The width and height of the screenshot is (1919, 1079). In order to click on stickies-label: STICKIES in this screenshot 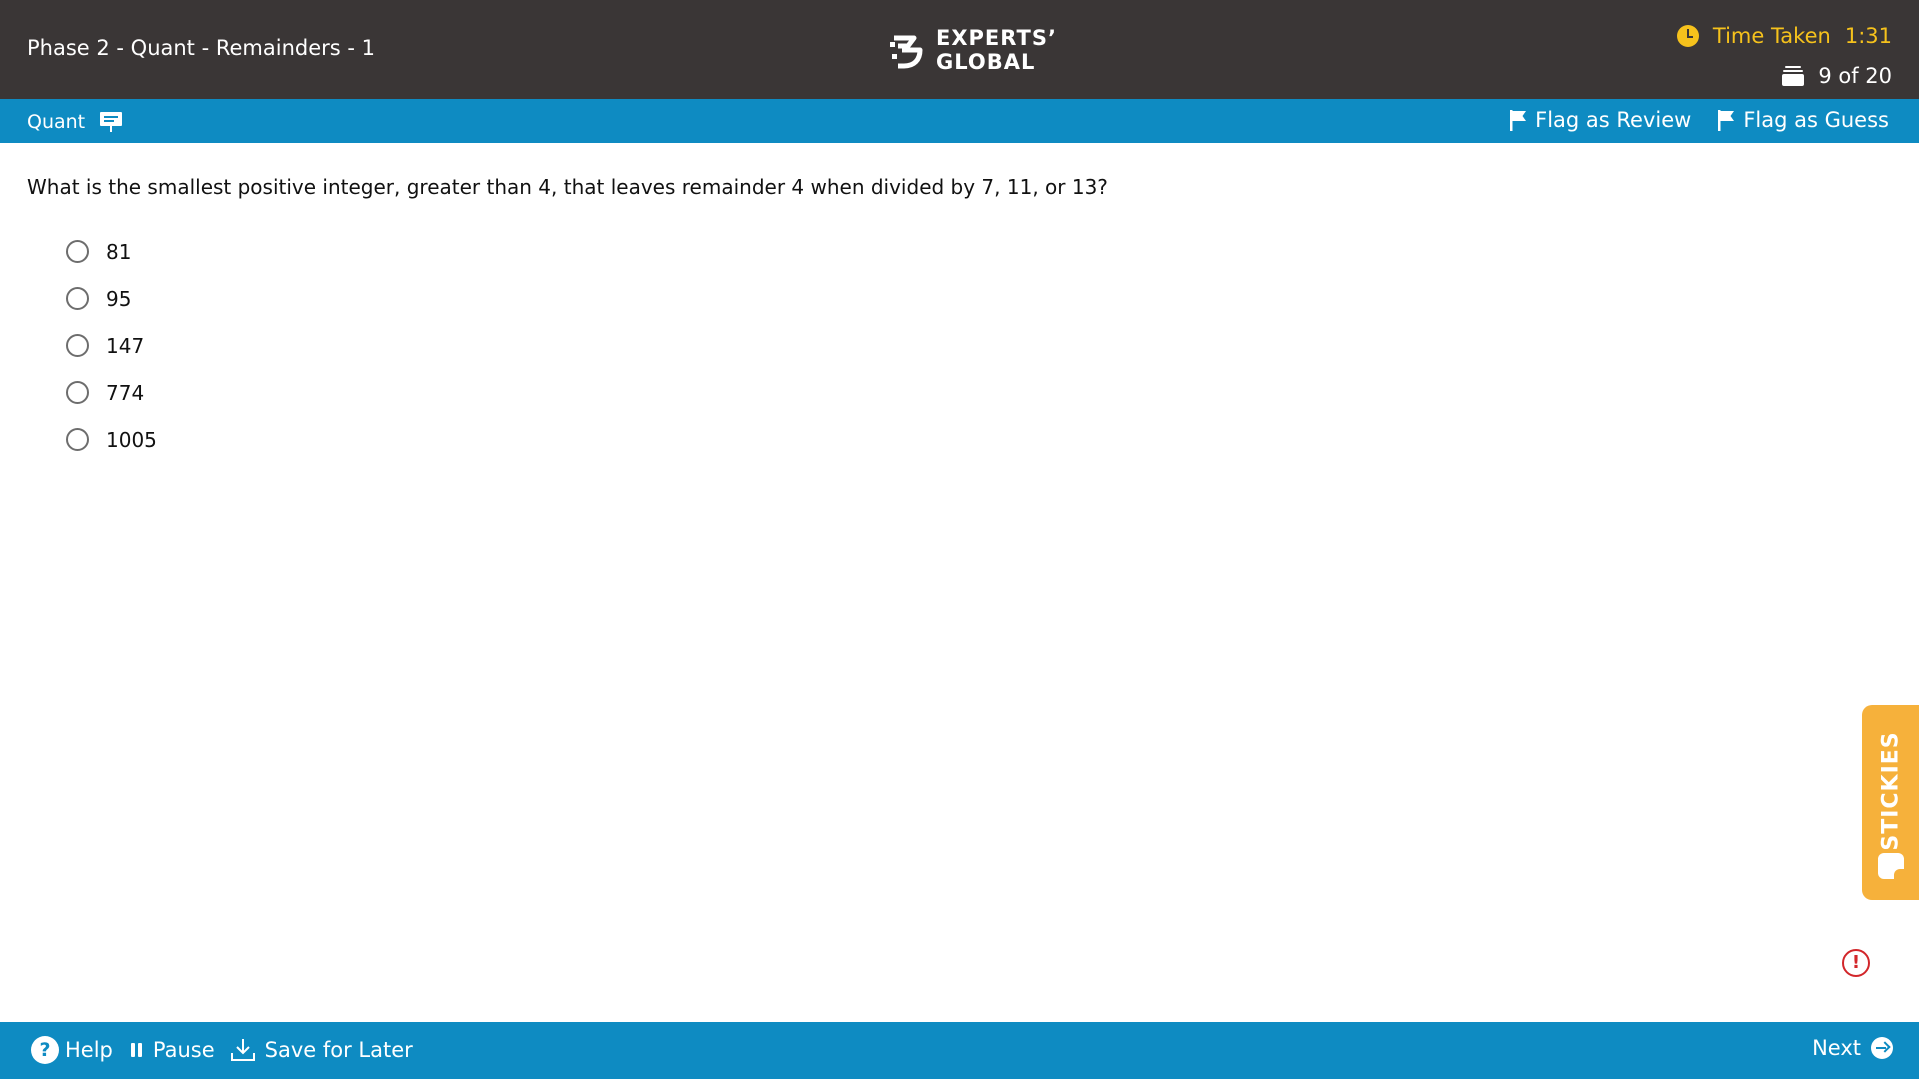, I will do `click(1890, 791)`.